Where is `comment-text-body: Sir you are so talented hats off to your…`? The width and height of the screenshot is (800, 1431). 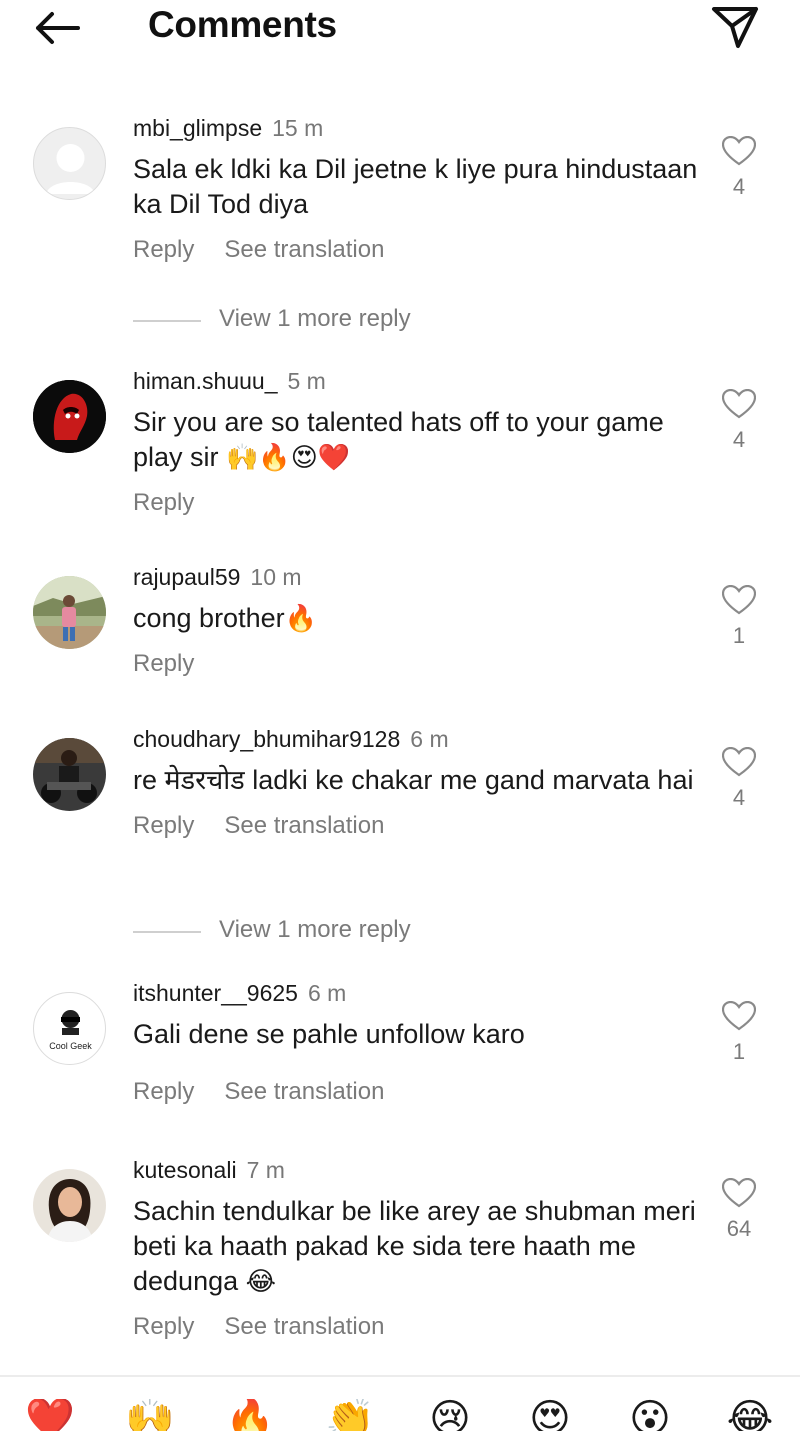 comment-text-body: Sir you are so talented hats off to your… is located at coordinates (398, 439).